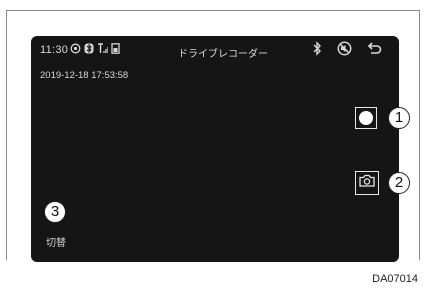  What do you see at coordinates (317, 51) in the screenshot?
I see `bluetooth-icon` at bounding box center [317, 51].